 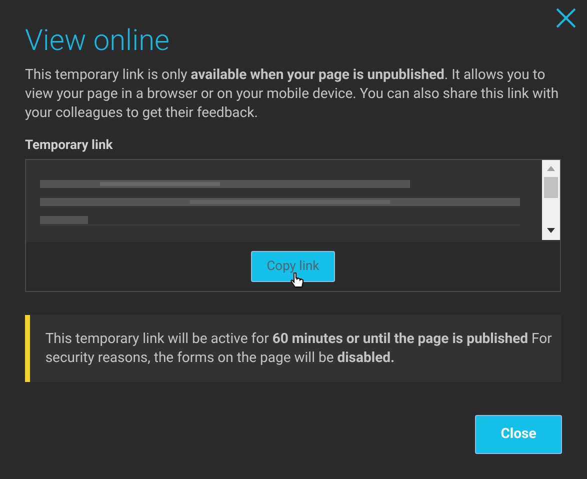 What do you see at coordinates (27, 348) in the screenshot?
I see `notice-bar` at bounding box center [27, 348].